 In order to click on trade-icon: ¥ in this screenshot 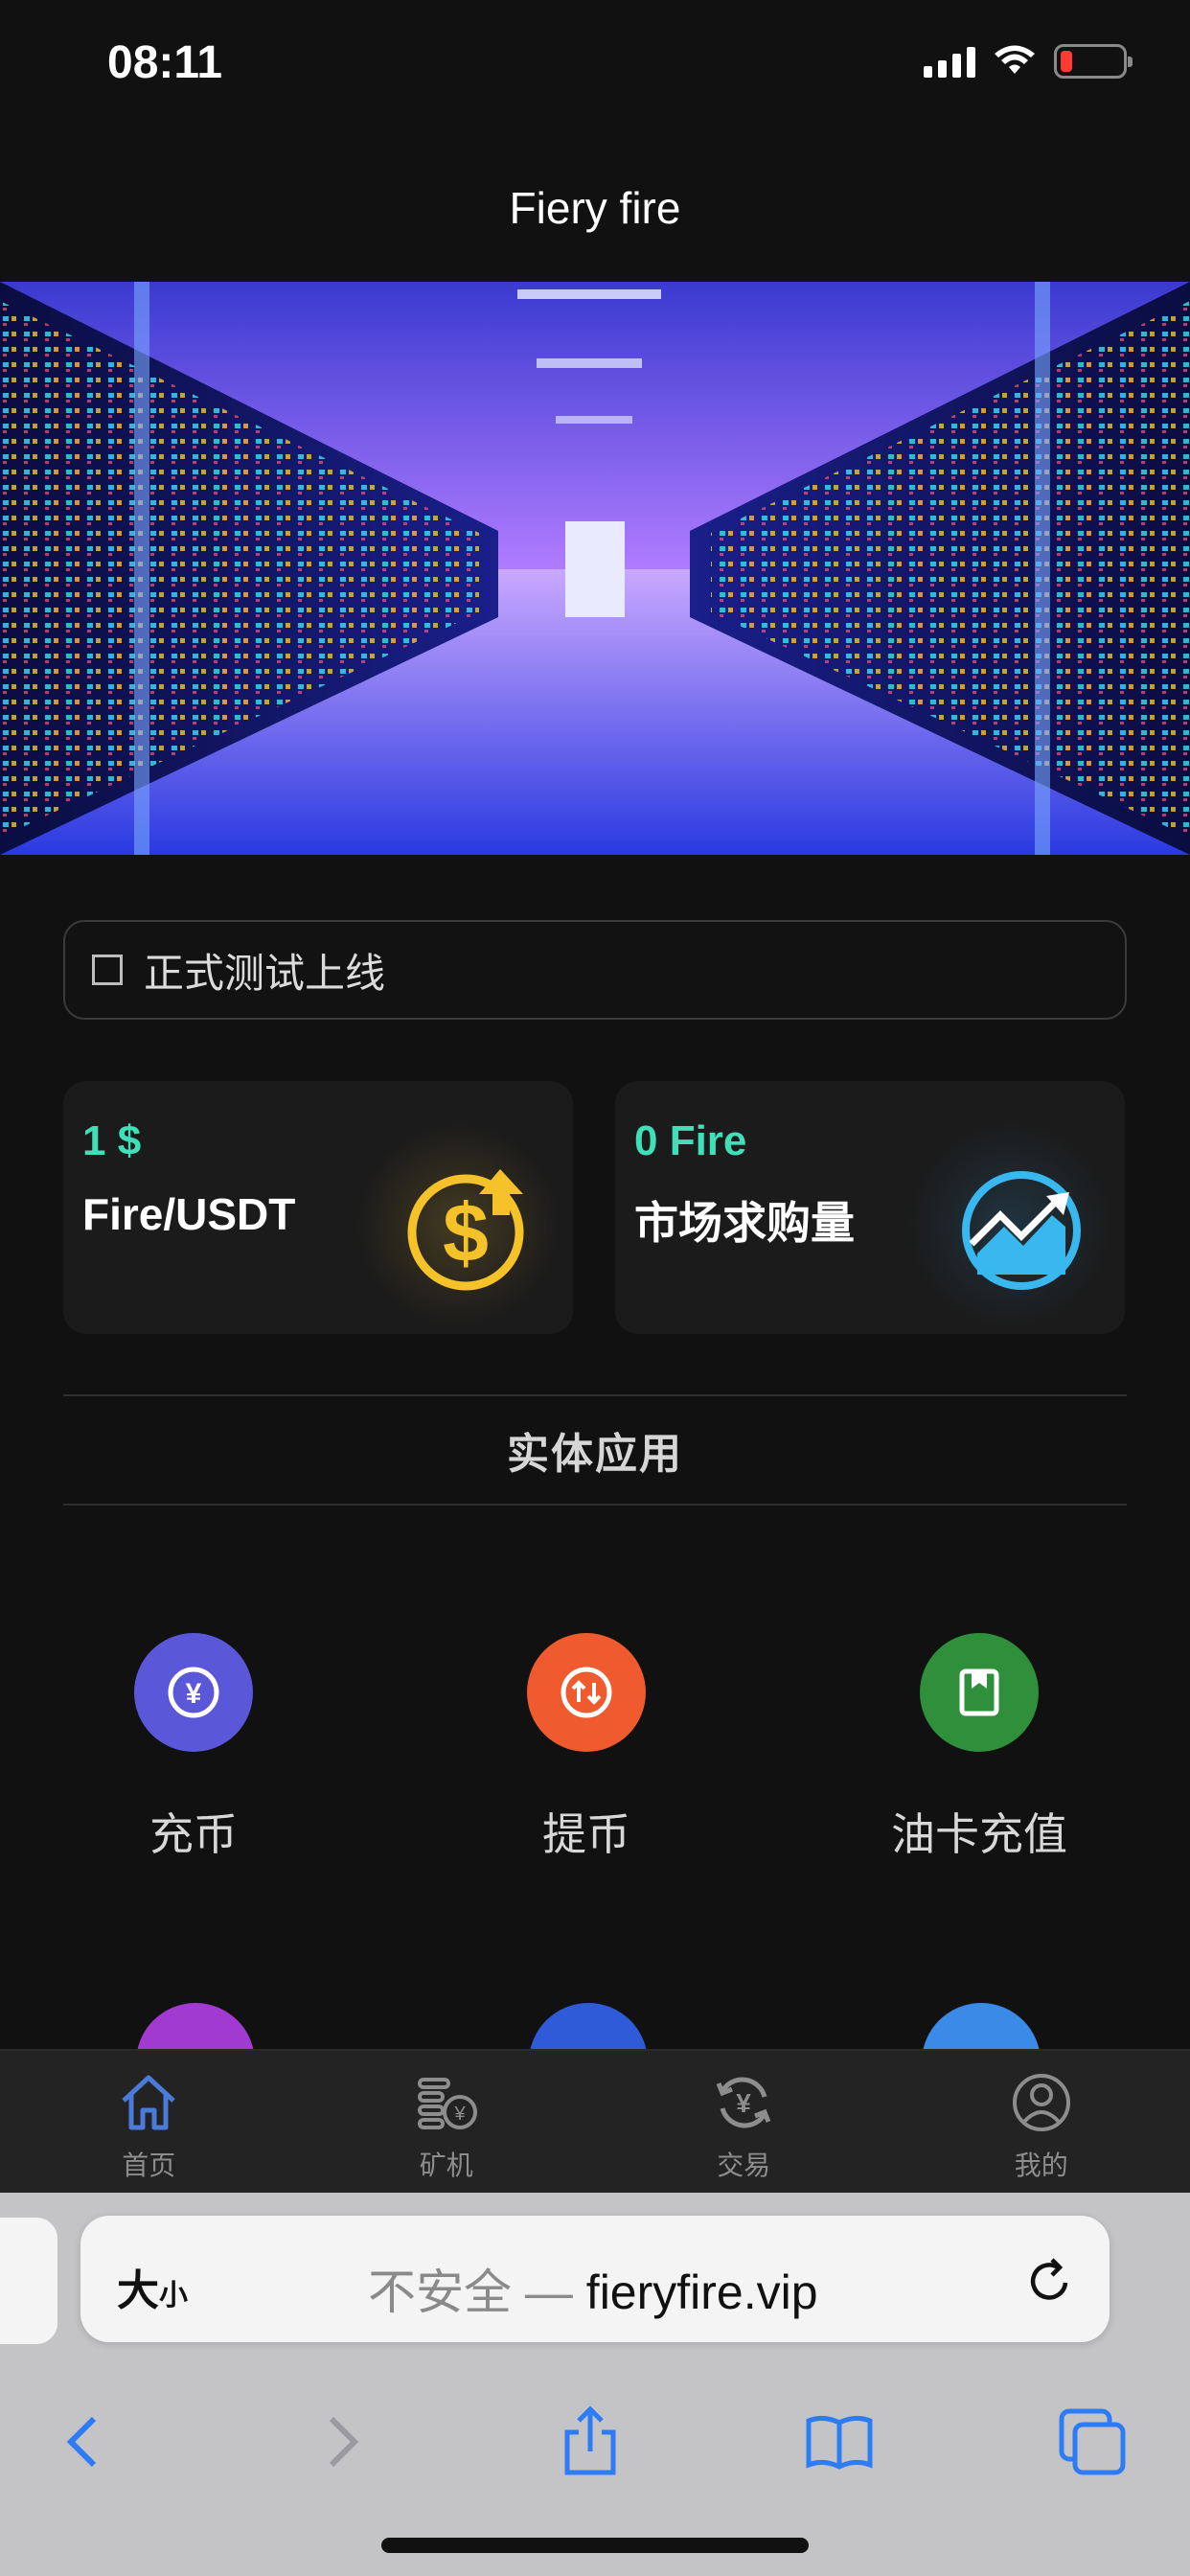, I will do `click(744, 2102)`.